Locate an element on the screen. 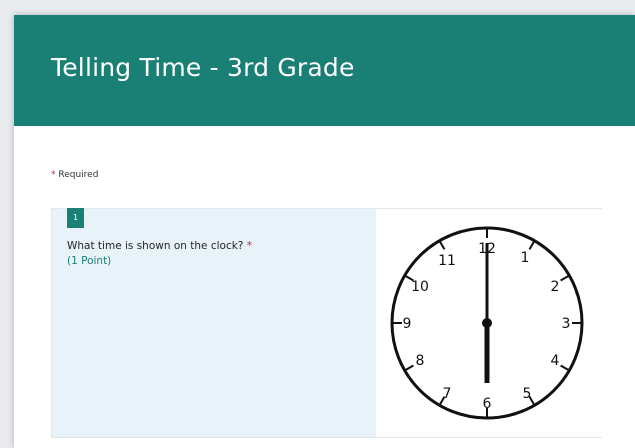 The image size is (635, 448). clock-number: 6 is located at coordinates (487, 404).